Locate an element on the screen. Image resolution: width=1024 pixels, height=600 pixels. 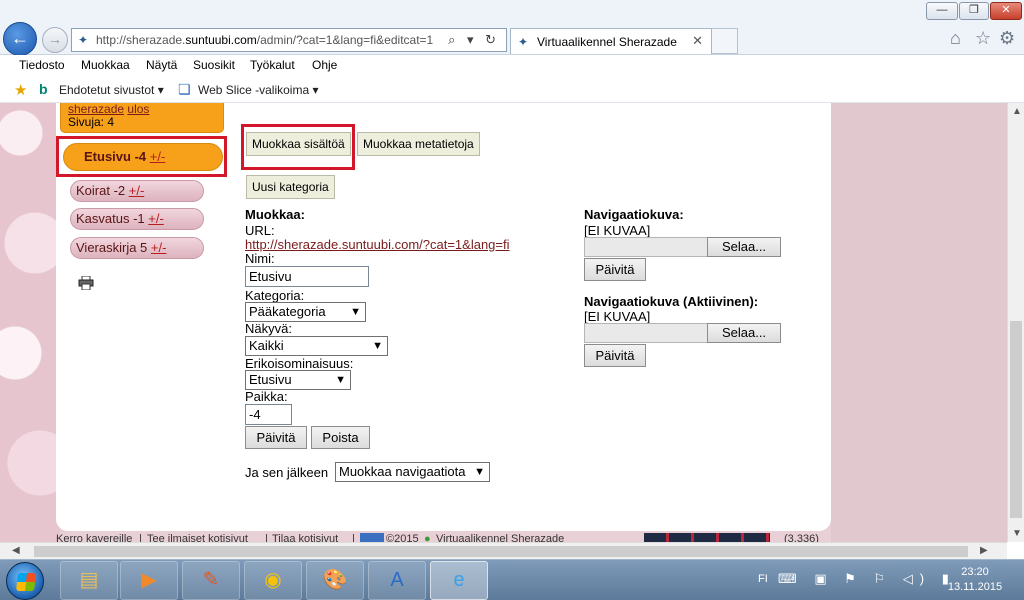
sidebar-item-vieraskirja: Vieraskirja 5 +/- is located at coordinates (137, 248).